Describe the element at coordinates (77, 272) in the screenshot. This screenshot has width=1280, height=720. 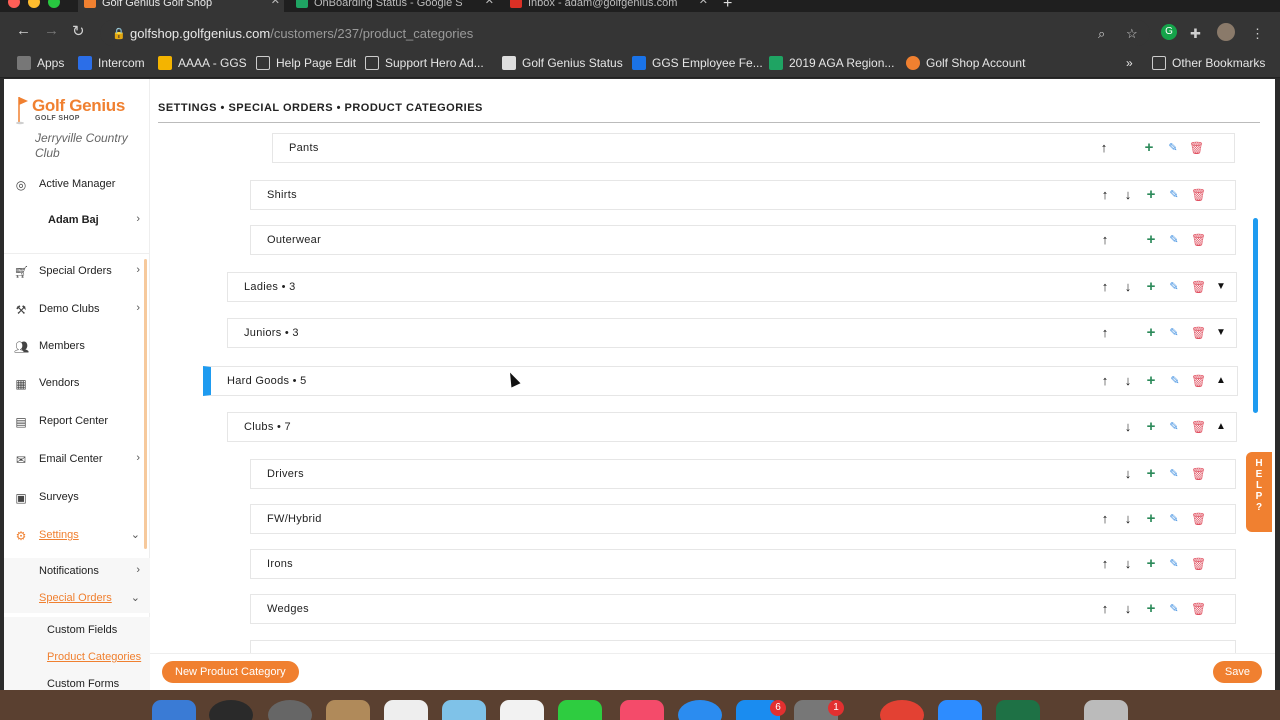
I see `sidebar-item-special-orders: 🛒︎ Special Orders ›` at that location.